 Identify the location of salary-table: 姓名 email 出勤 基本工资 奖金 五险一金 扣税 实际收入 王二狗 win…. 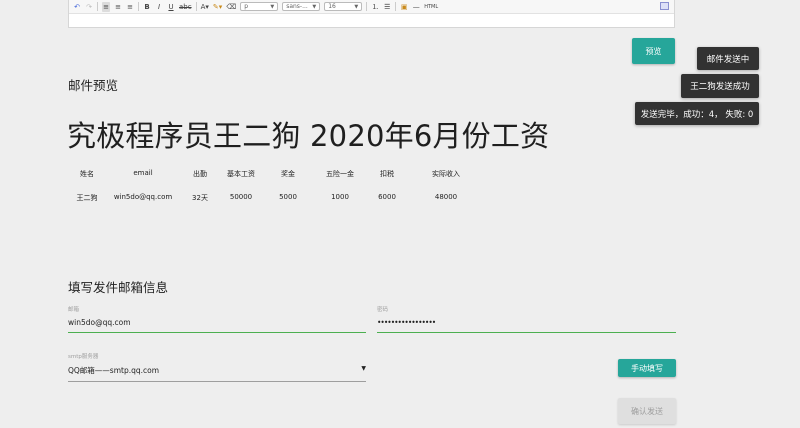
(278, 189).